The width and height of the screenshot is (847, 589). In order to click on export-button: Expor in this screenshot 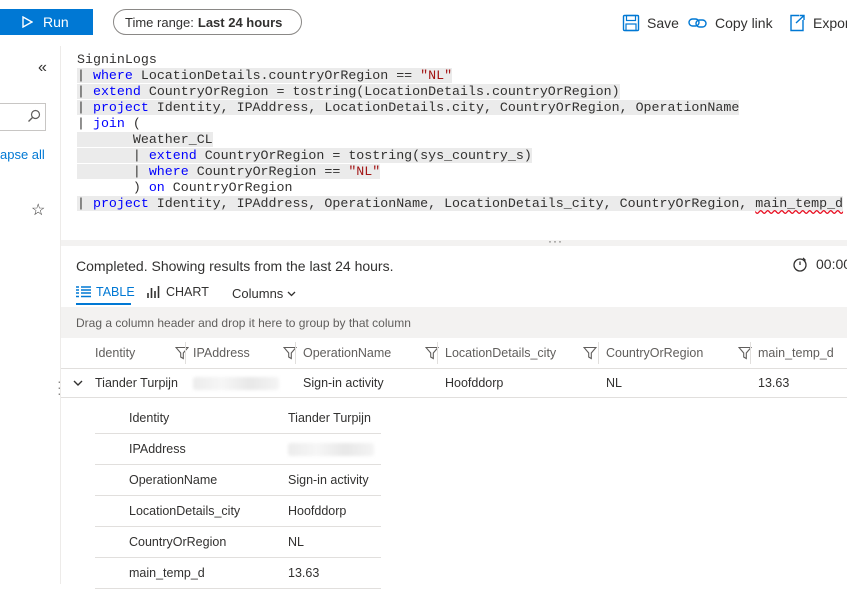, I will do `click(817, 23)`.